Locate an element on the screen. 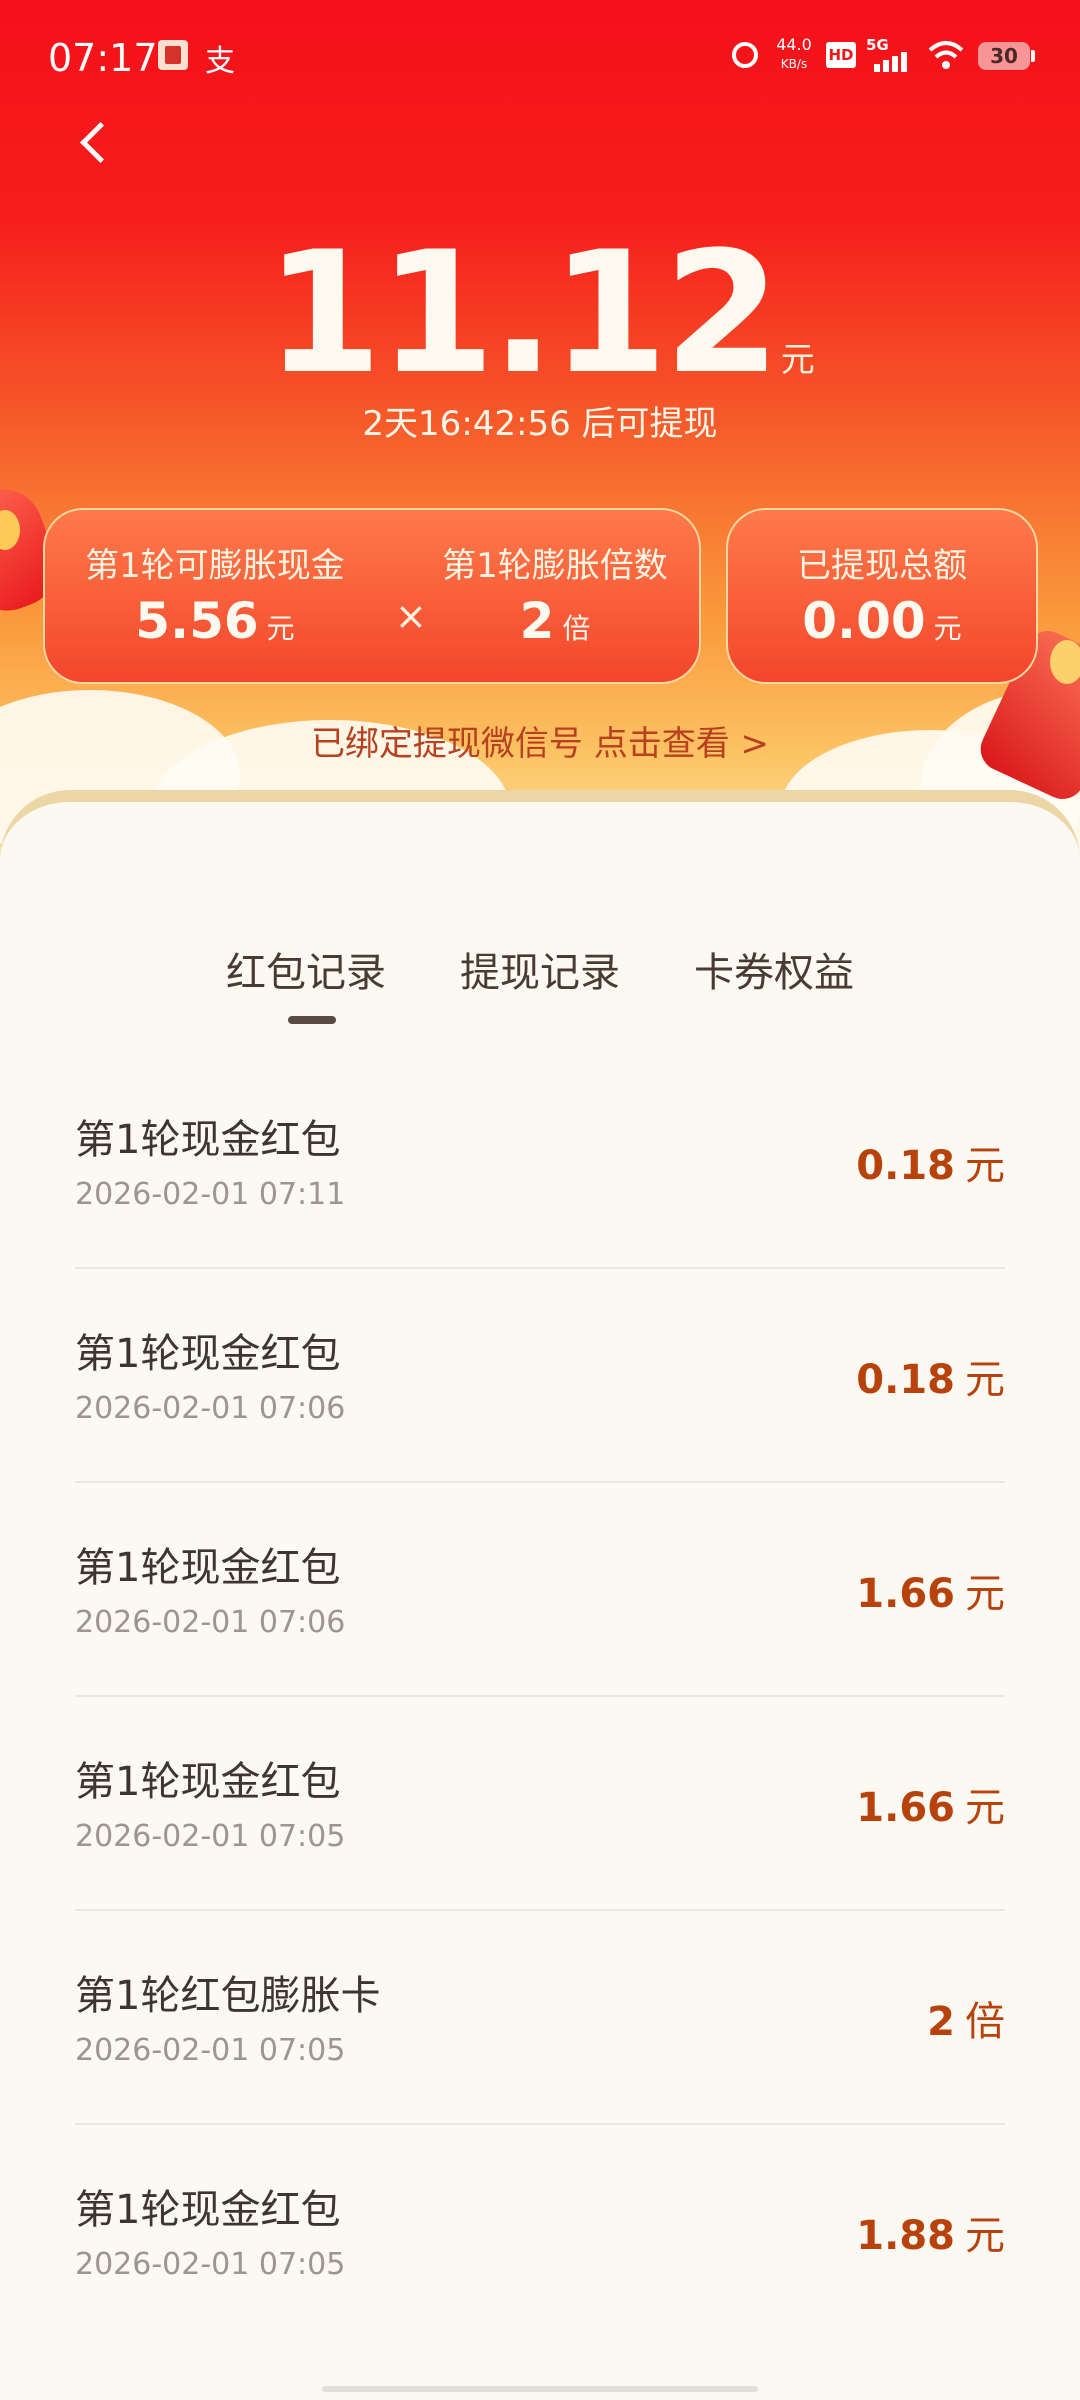 The width and height of the screenshot is (1080, 2400). tab-coupon-benefits: 卡券权益 is located at coordinates (774, 969).